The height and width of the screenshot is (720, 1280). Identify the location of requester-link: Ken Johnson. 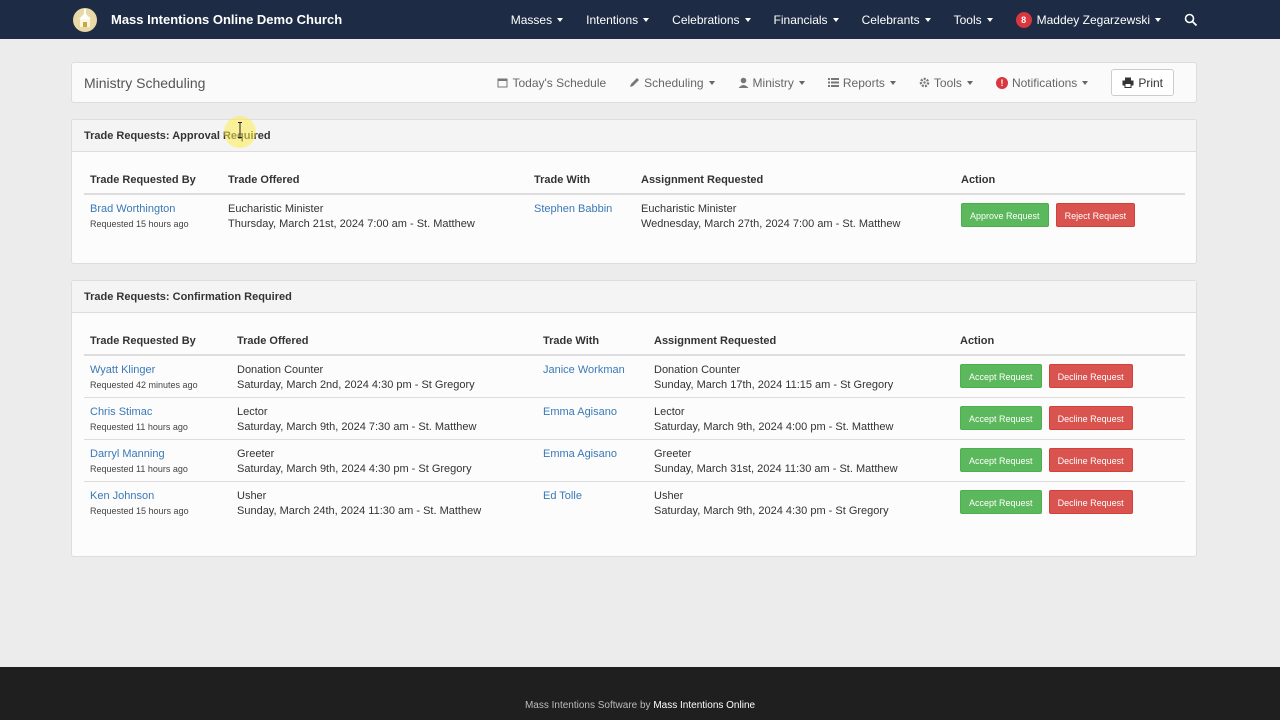
(157, 496).